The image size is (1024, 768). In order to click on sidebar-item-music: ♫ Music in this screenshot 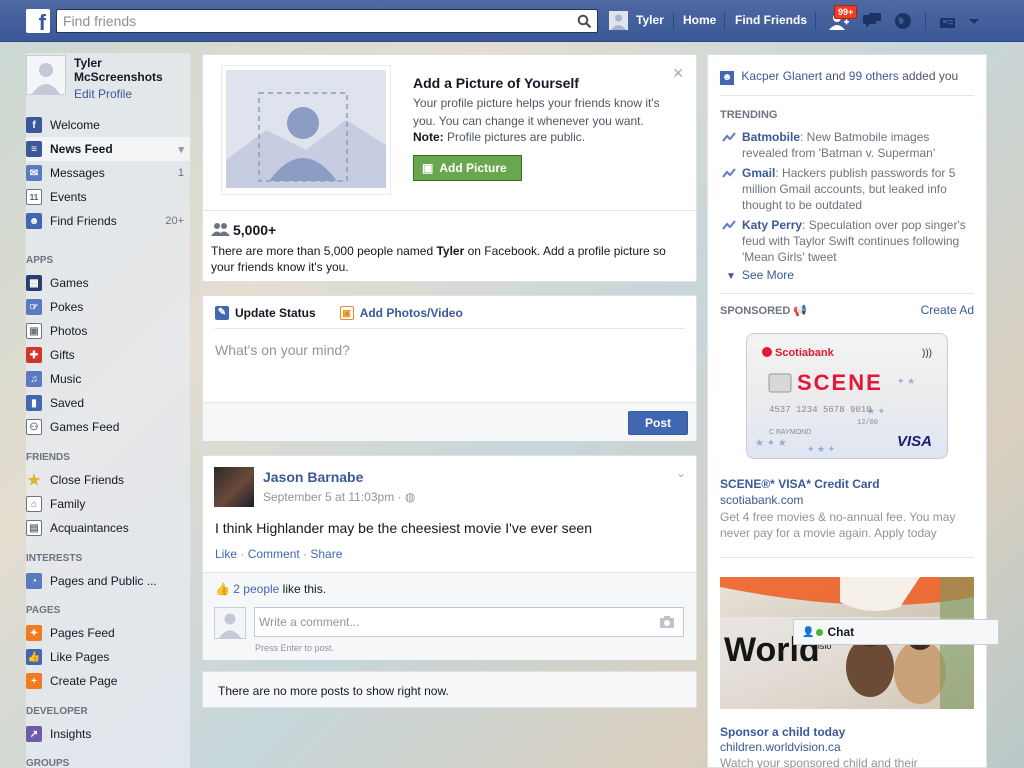, I will do `click(108, 379)`.